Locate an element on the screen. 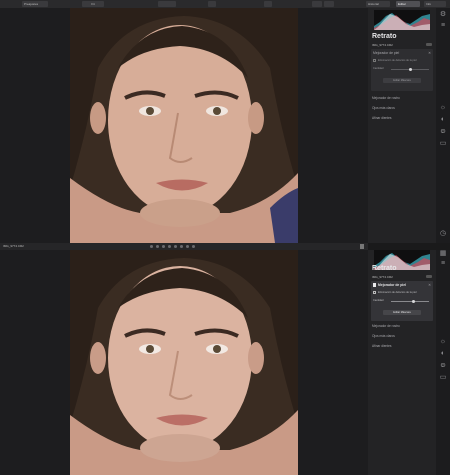 This screenshot has height=475, width=450. tool-rail-bottom: ▦ ≡ ☼ ◐ ☺ ▭ is located at coordinates (443, 362).